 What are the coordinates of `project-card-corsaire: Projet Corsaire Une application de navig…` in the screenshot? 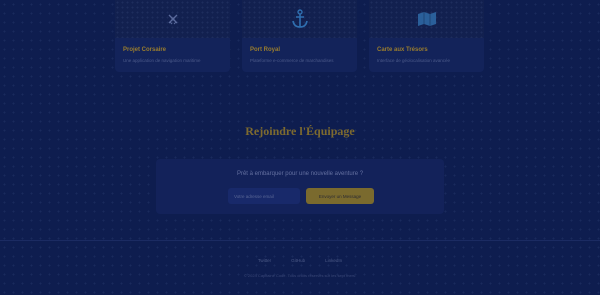 It's located at (172, 36).